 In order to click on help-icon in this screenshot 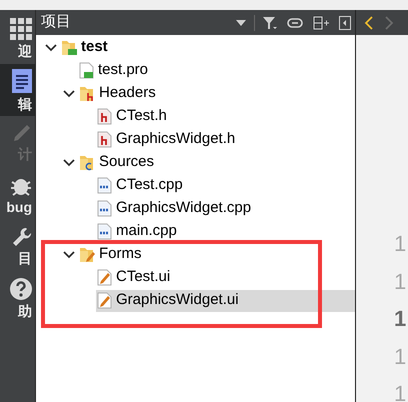, I will do `click(21, 289)`.